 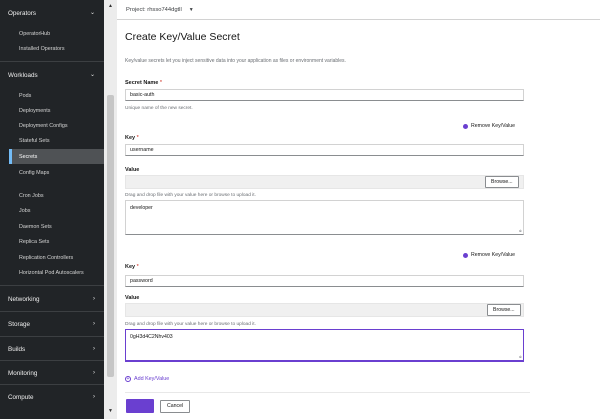 I want to click on sidebar-item-operatorhub: OperatorHub, so click(x=57, y=33).